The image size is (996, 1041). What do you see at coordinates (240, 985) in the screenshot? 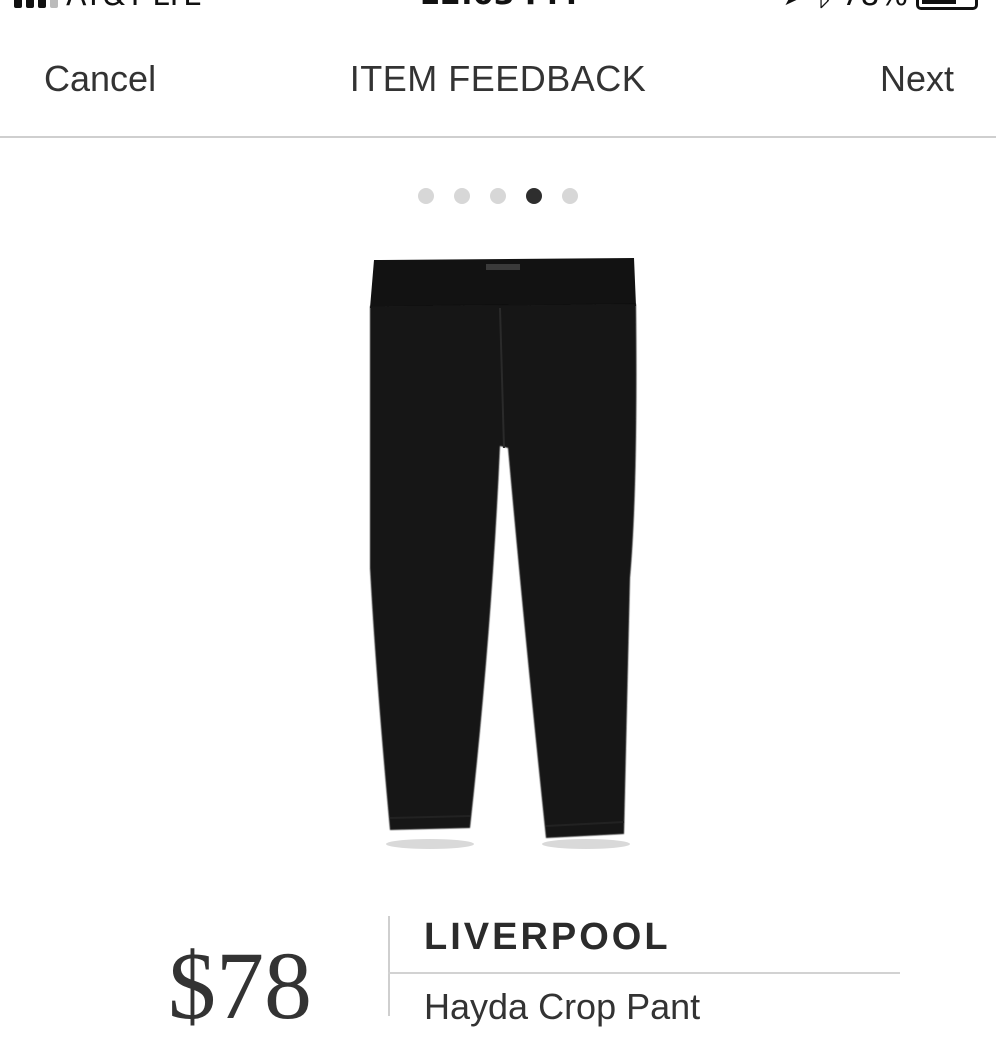
I see `item-price: $78` at bounding box center [240, 985].